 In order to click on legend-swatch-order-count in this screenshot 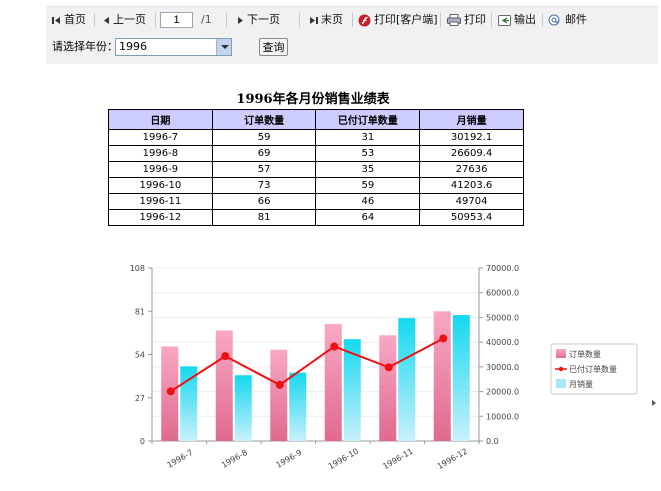, I will do `click(561, 353)`.